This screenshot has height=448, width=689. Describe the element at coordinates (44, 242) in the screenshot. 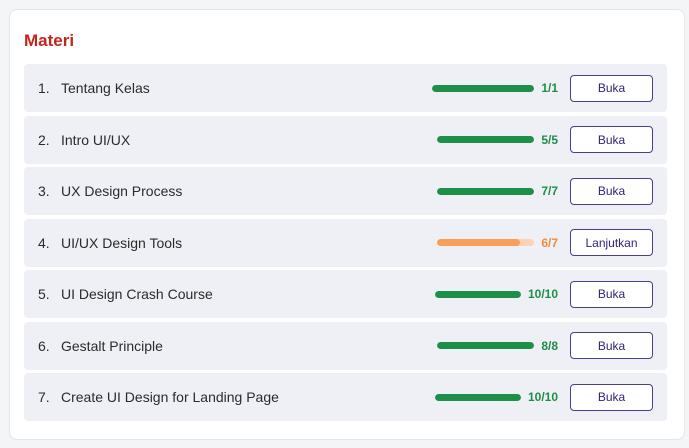

I see `module-number: 4.` at that location.